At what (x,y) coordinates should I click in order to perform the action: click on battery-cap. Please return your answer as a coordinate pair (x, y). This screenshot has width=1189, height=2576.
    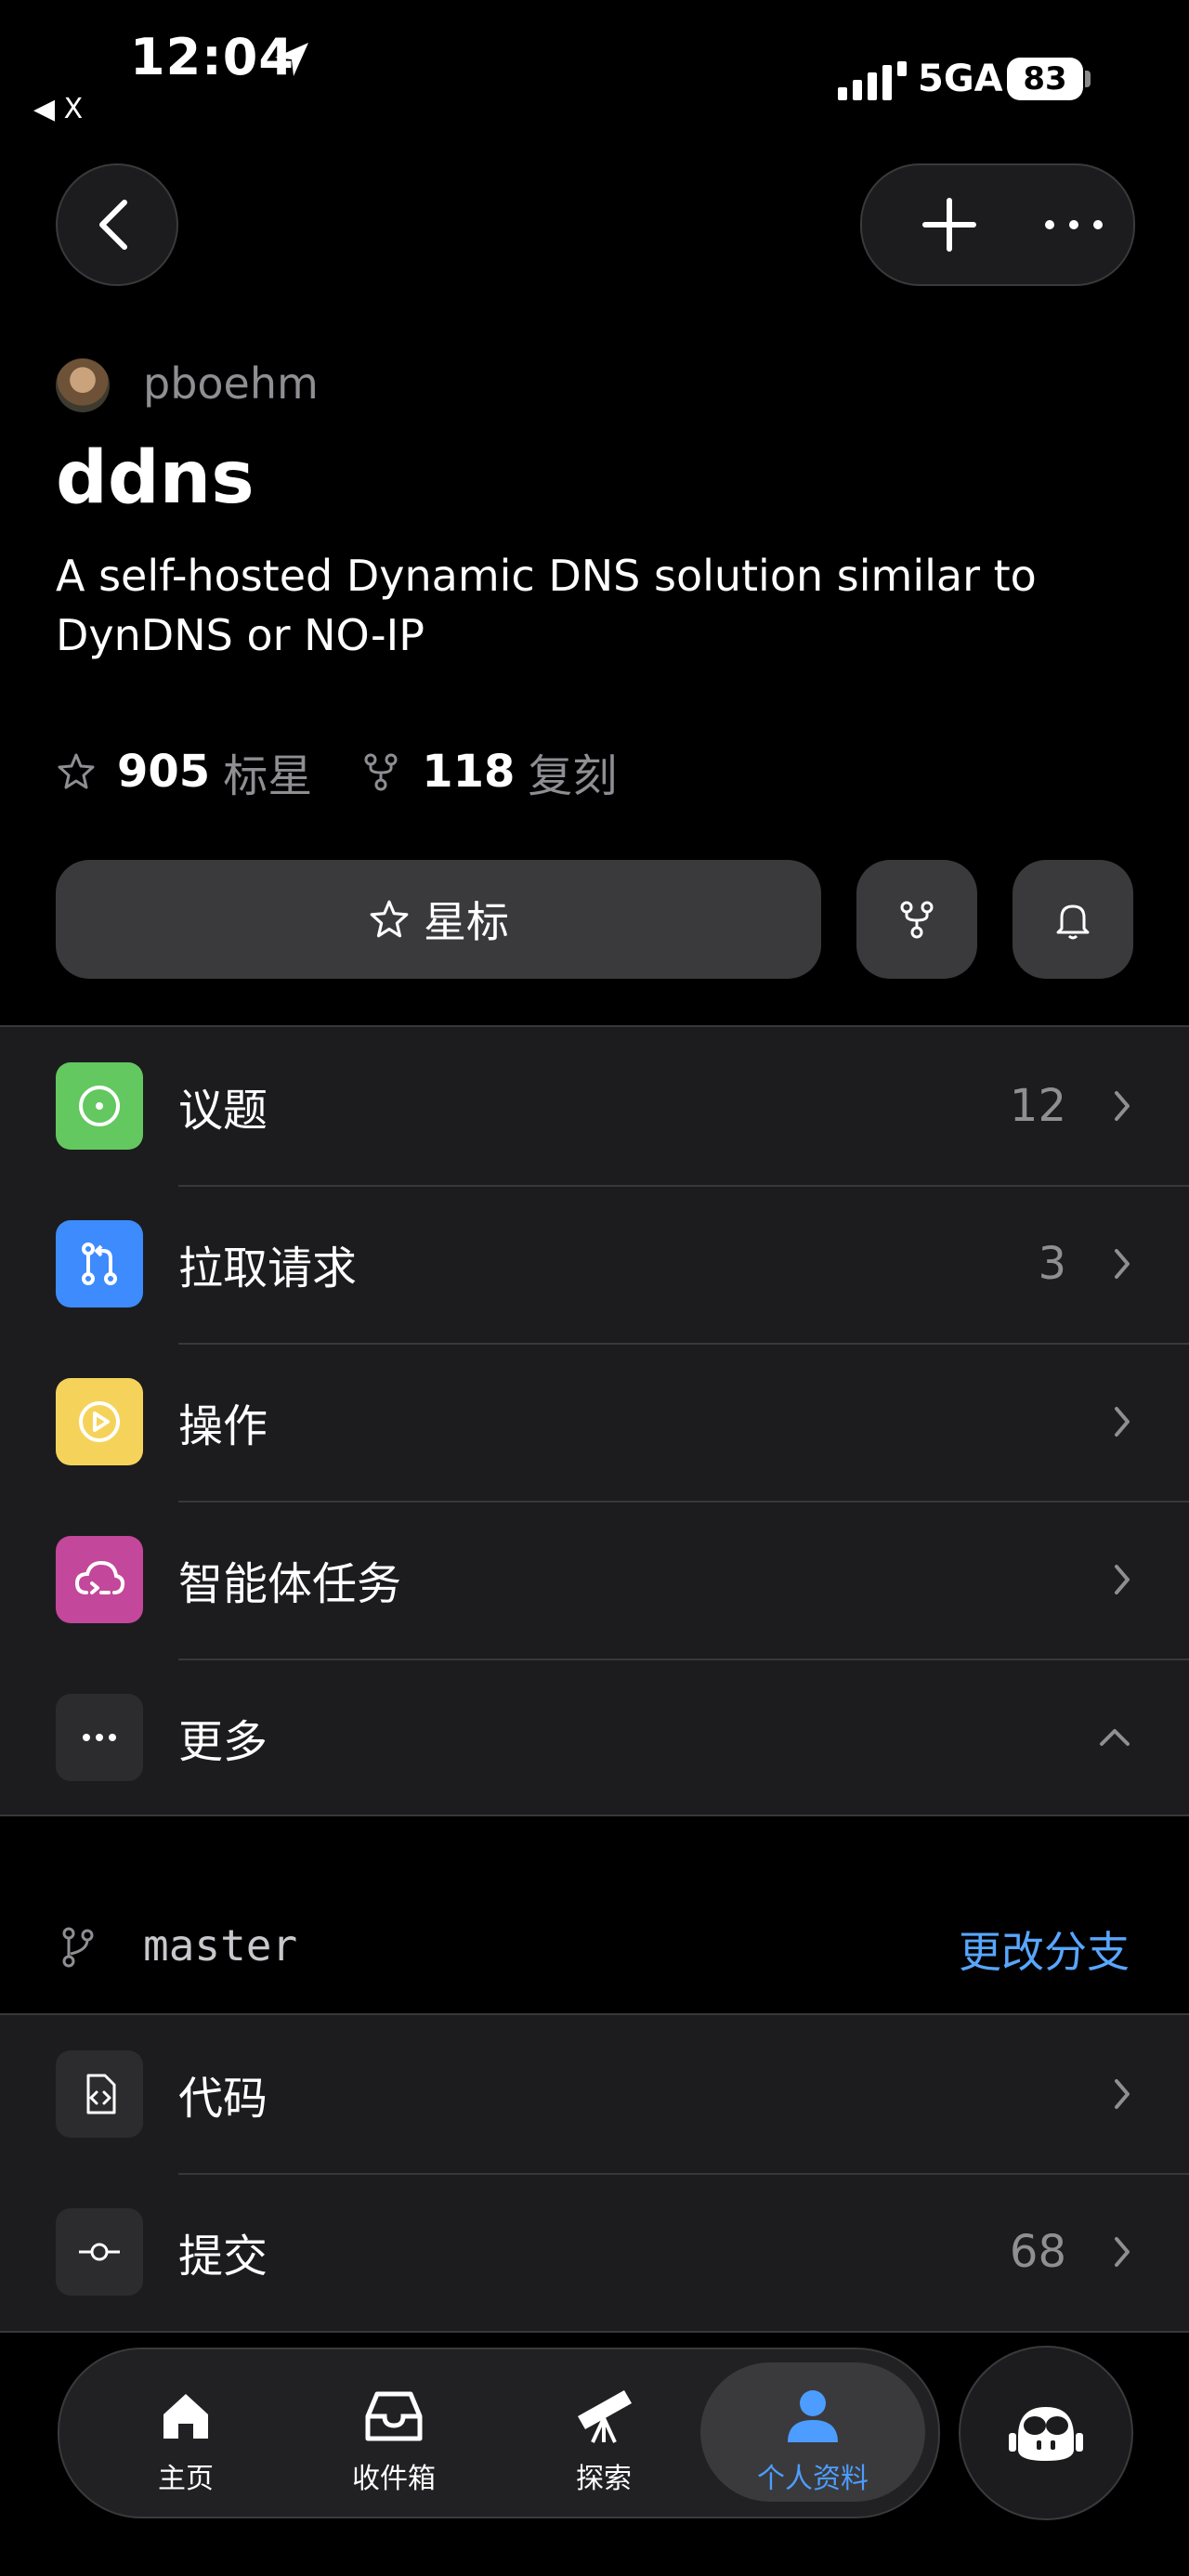
    Looking at the image, I should click on (1088, 79).